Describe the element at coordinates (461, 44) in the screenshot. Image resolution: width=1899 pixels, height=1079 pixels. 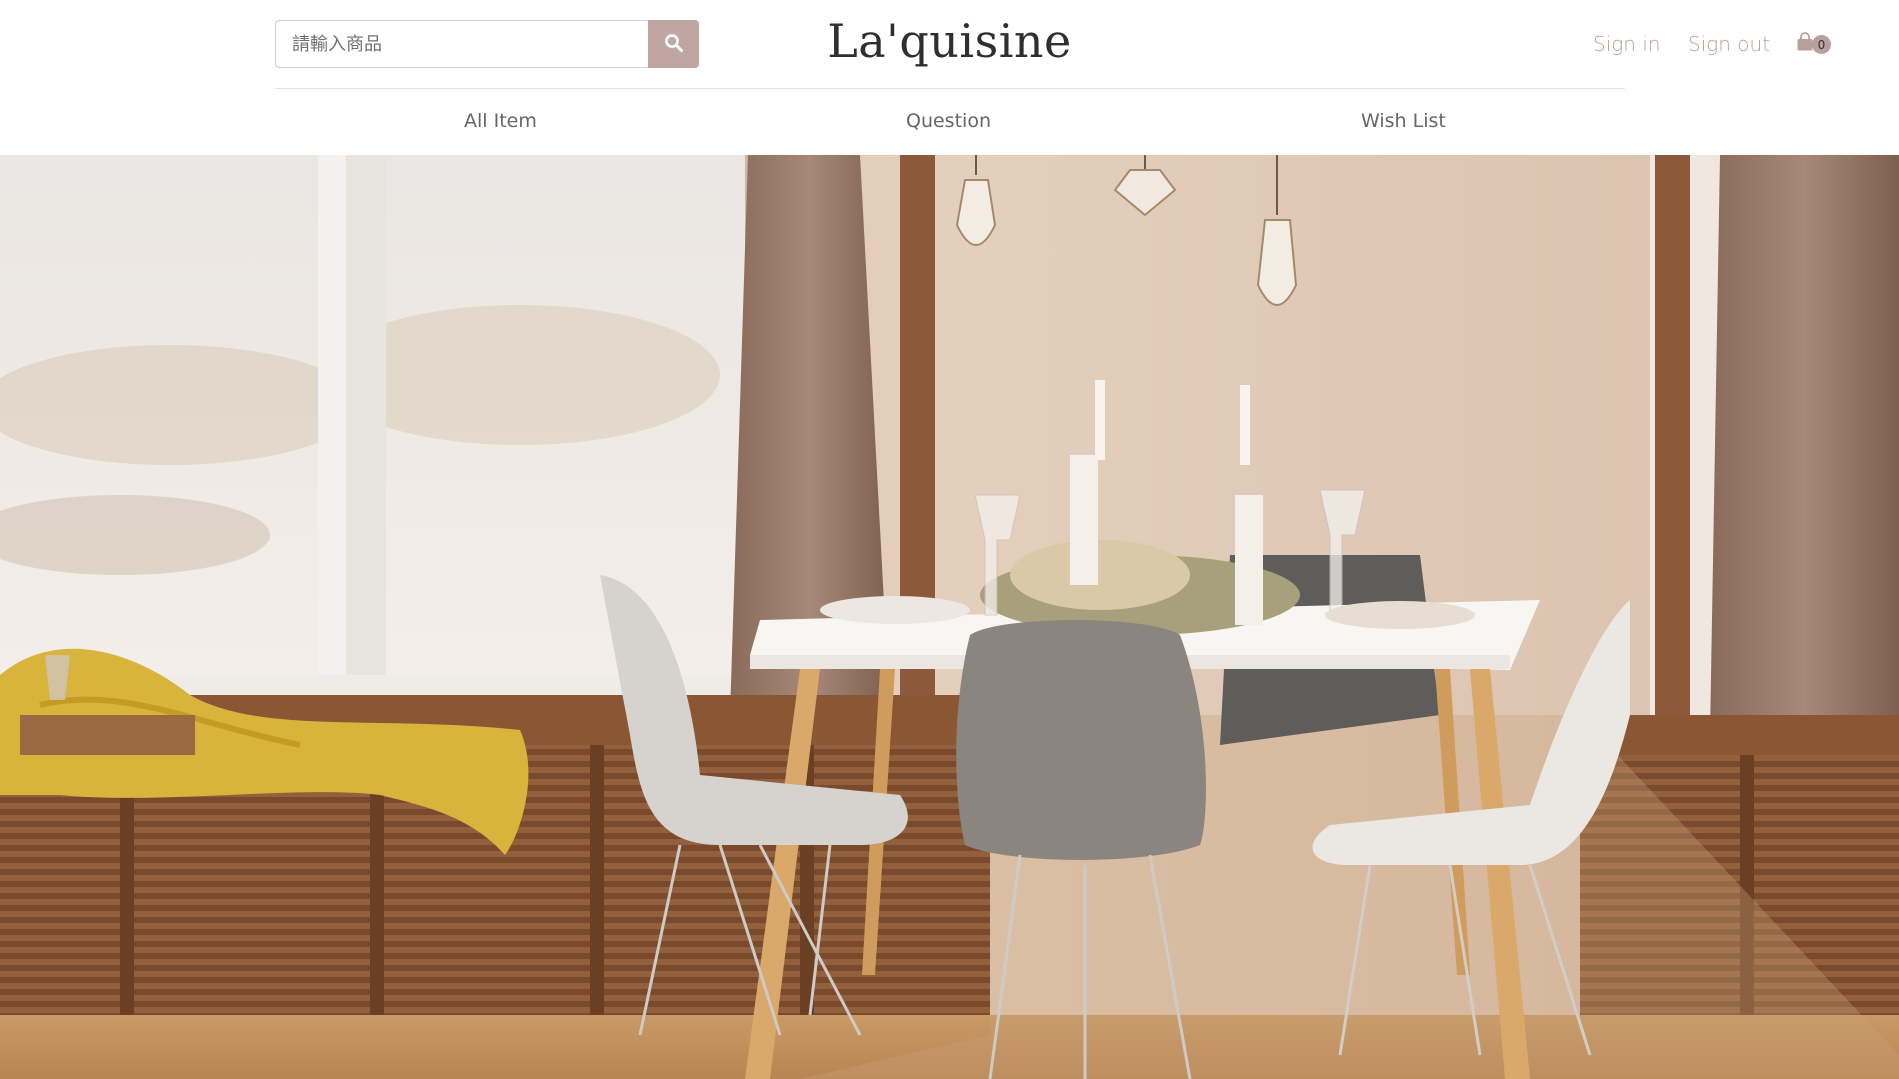
I see `search-input` at that location.